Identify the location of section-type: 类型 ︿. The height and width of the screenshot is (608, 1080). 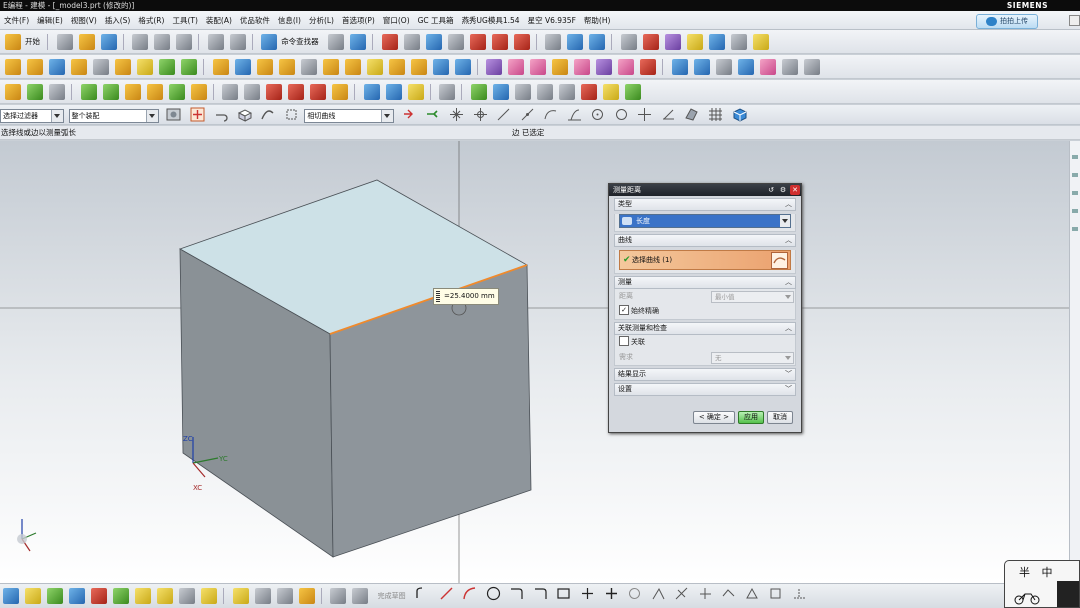
(705, 204).